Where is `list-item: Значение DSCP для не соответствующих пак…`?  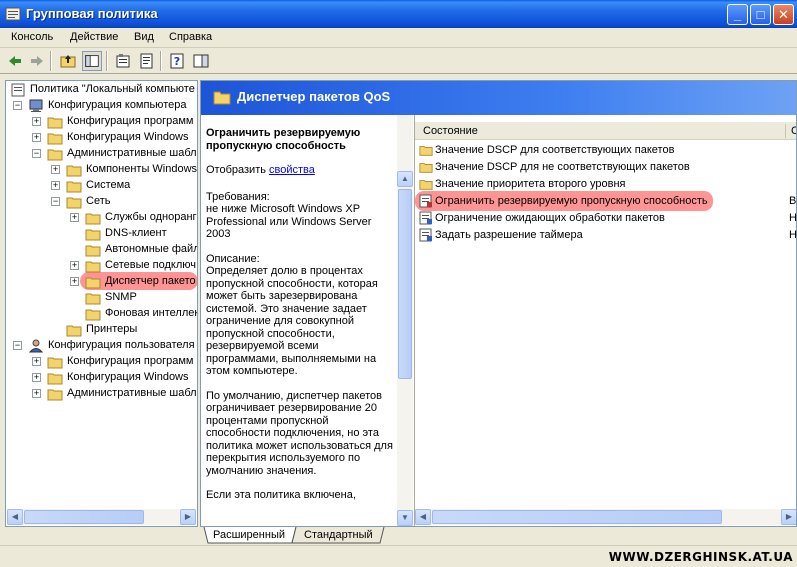
list-item: Значение DSCP для не соответствующих пак… is located at coordinates (606, 167).